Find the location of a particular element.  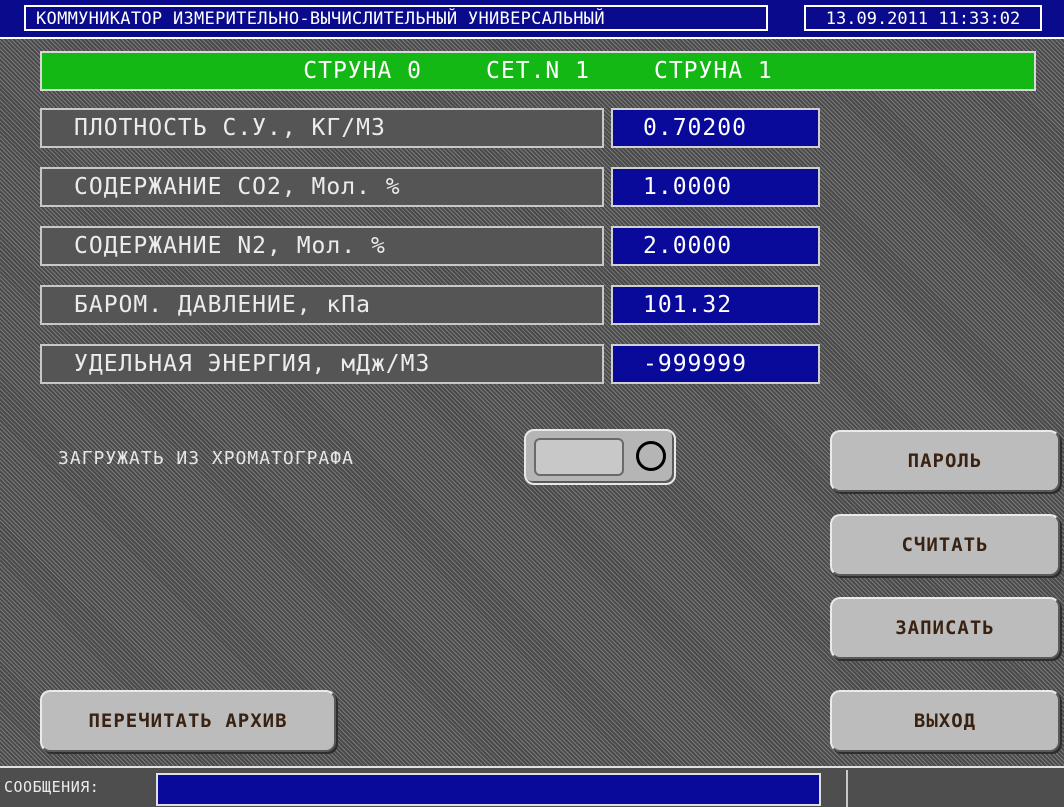

status-bar: СООБЩЕНИЯ: is located at coordinates (532, 786).